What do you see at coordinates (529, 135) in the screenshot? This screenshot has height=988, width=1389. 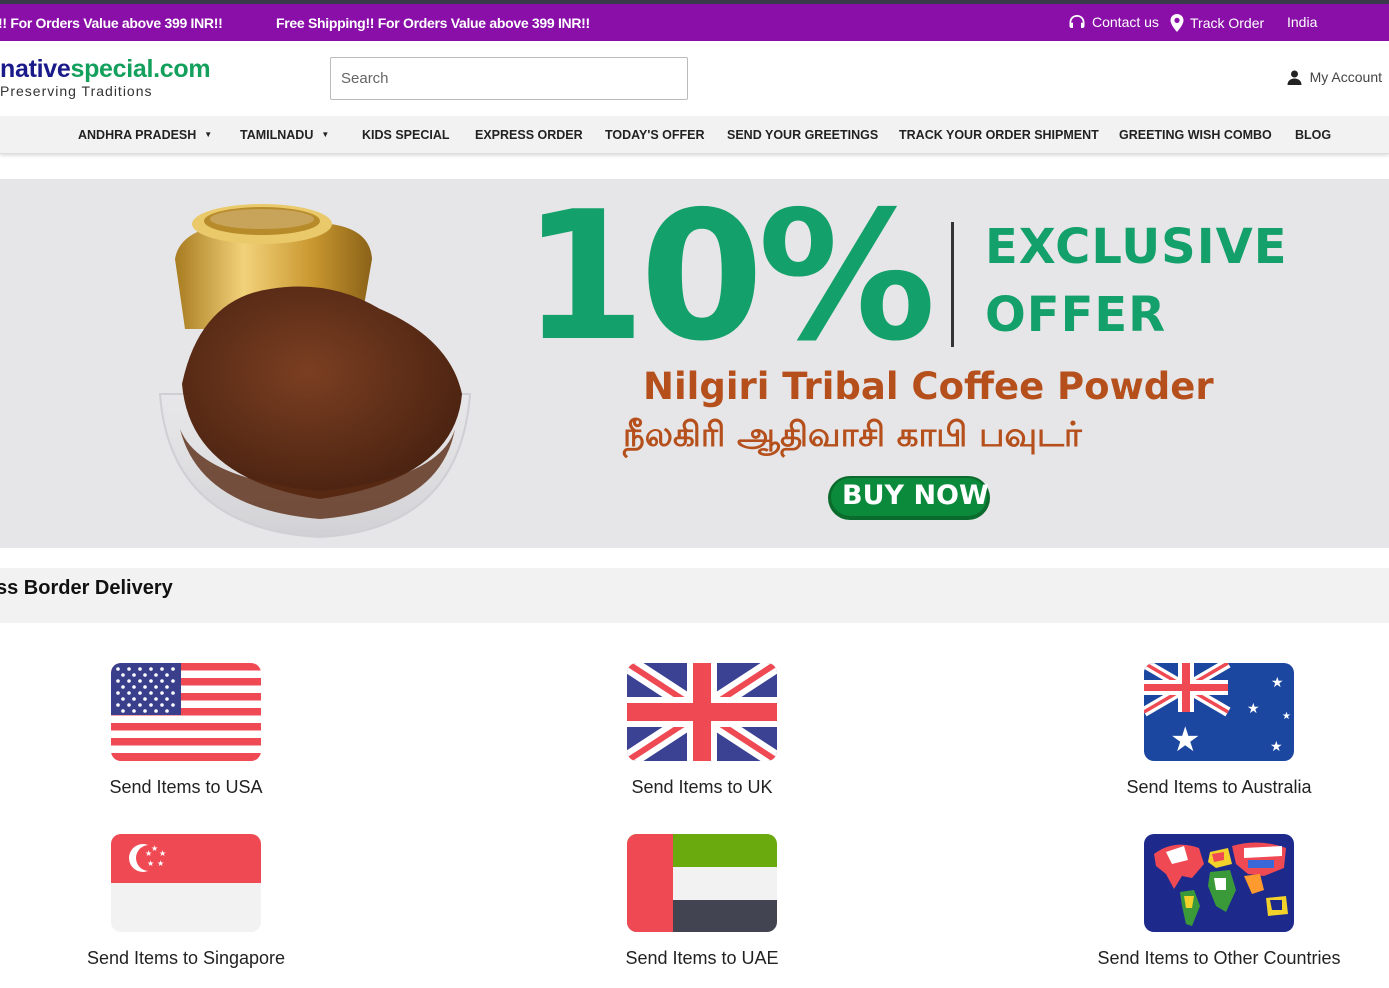 I see `nav-item-express-order: EXPRESS ORDER` at bounding box center [529, 135].